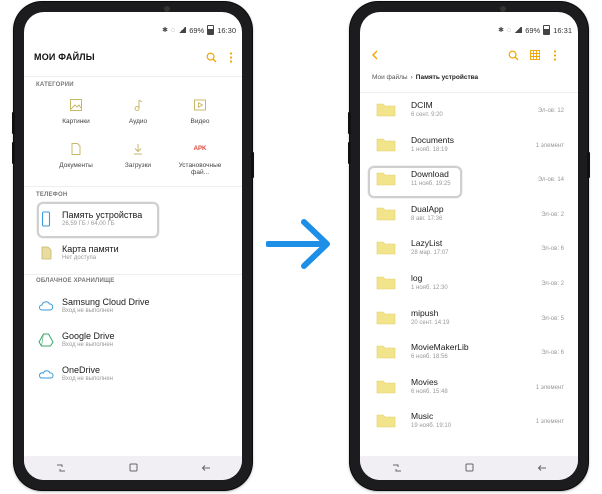  Describe the element at coordinates (226, 30) in the screenshot. I see `clock: 16:30` at that location.